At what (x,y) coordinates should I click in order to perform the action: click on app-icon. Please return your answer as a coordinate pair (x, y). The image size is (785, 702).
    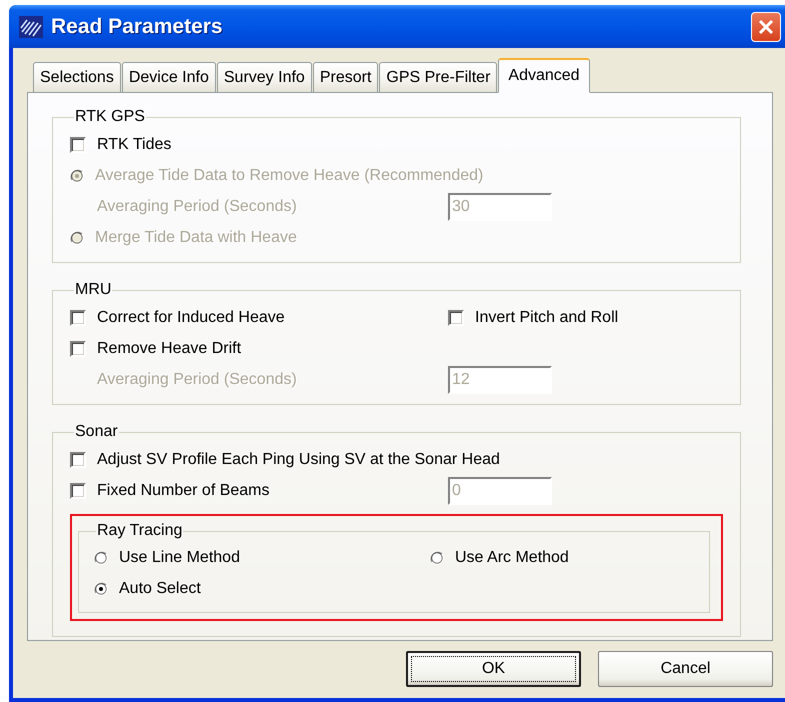
    Looking at the image, I should click on (31, 27).